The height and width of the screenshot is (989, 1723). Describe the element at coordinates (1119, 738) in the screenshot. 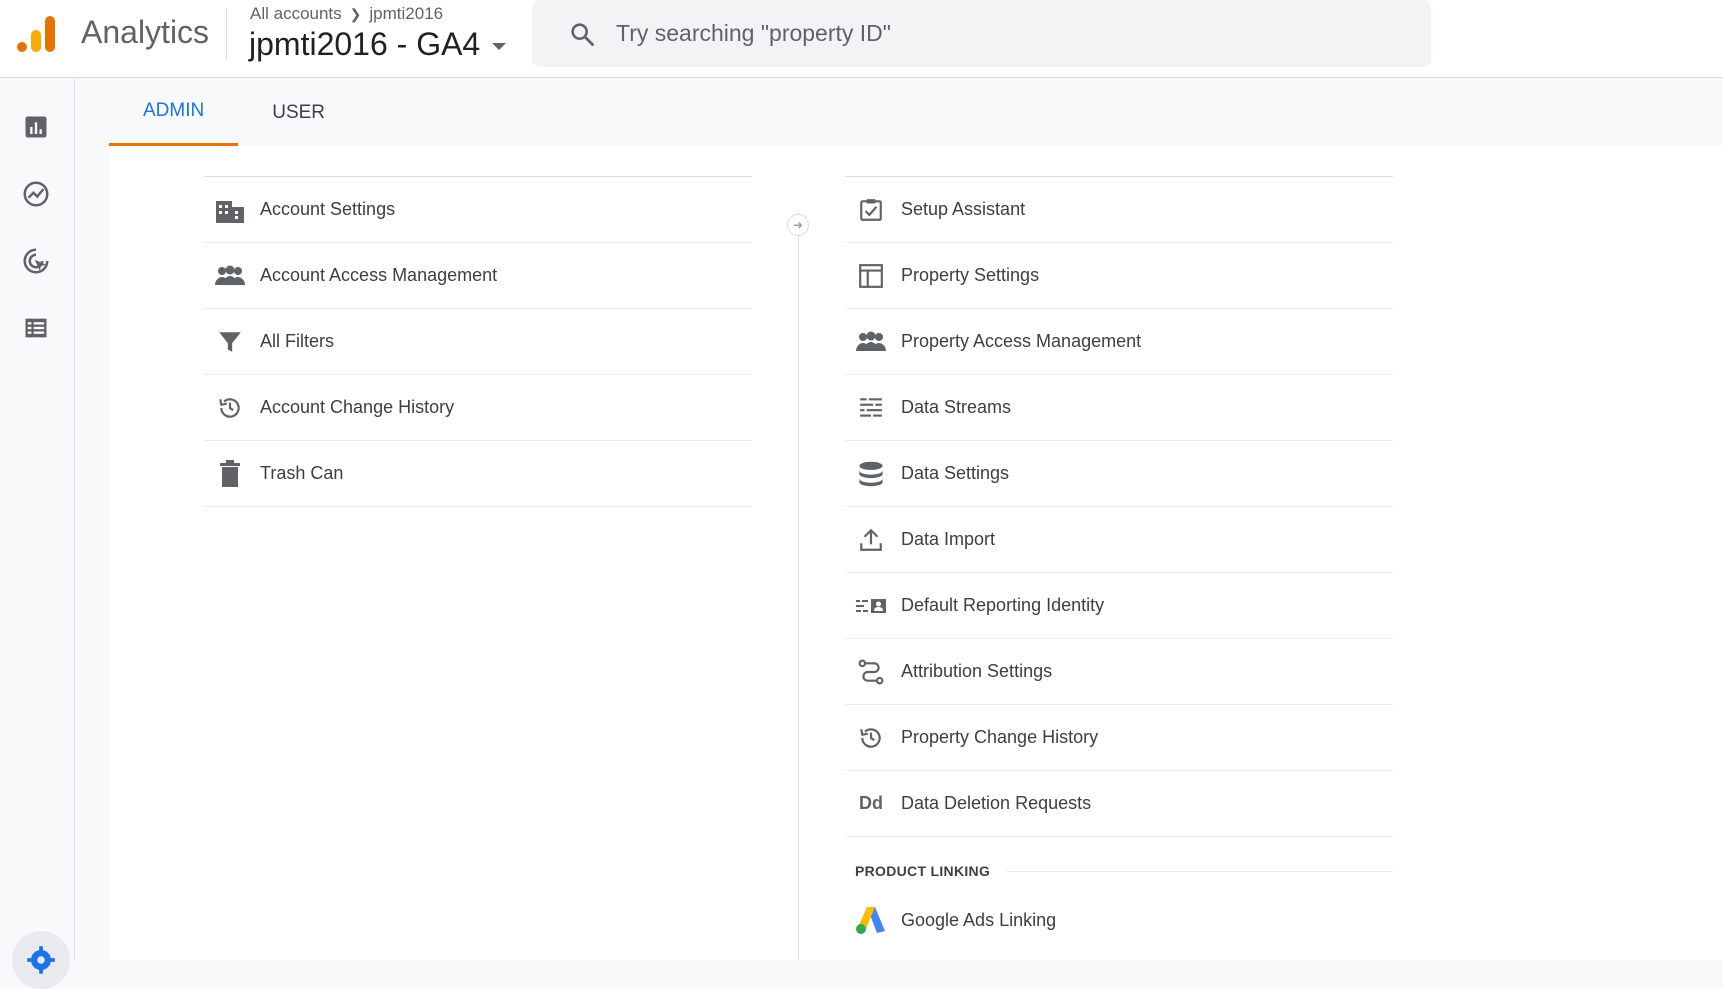

I see `property-change-history-item: Property Change History` at that location.